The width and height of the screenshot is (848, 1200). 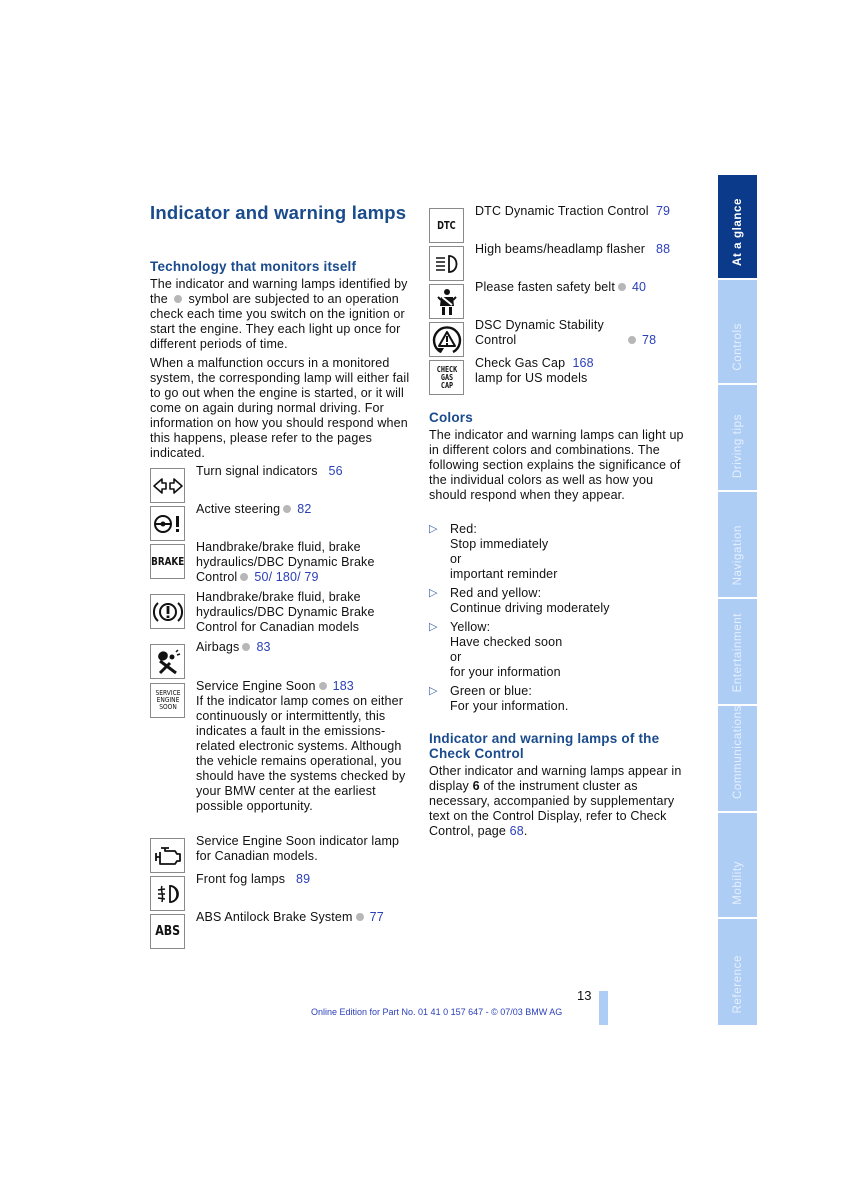 I want to click on section-heading-technology: Technology that monitors itself, so click(x=253, y=266).